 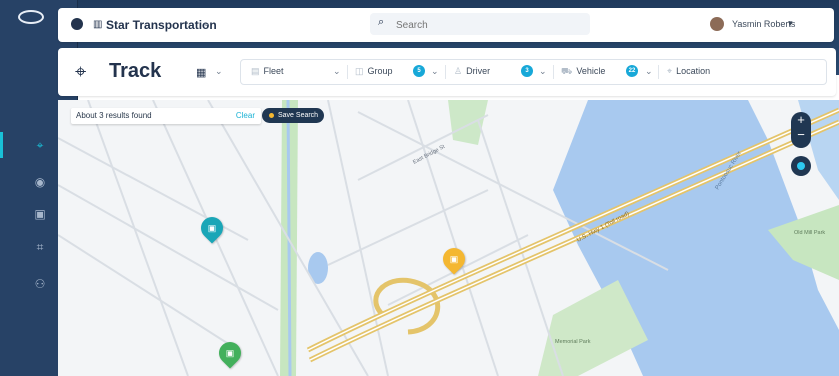 I want to click on filter-fleet: ▤ Fleet, so click(x=267, y=71).